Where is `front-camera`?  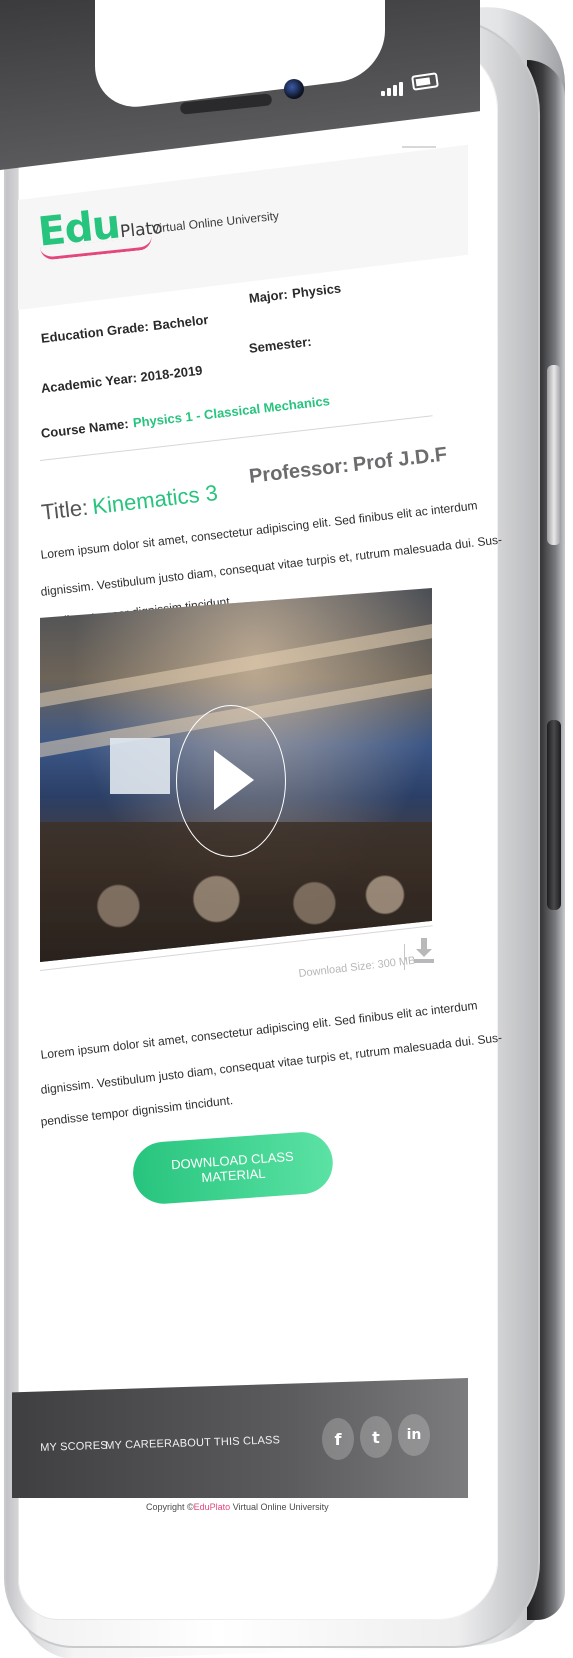 front-camera is located at coordinates (294, 89).